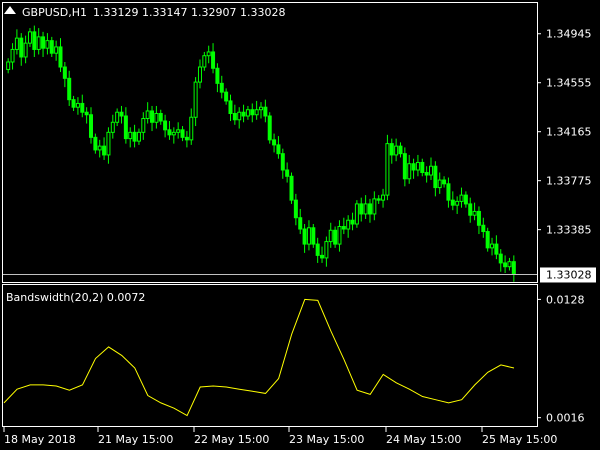 Image resolution: width=600 pixels, height=450 pixels. What do you see at coordinates (326, 439) in the screenshot?
I see `time-tick-label: 23 May 15:00` at bounding box center [326, 439].